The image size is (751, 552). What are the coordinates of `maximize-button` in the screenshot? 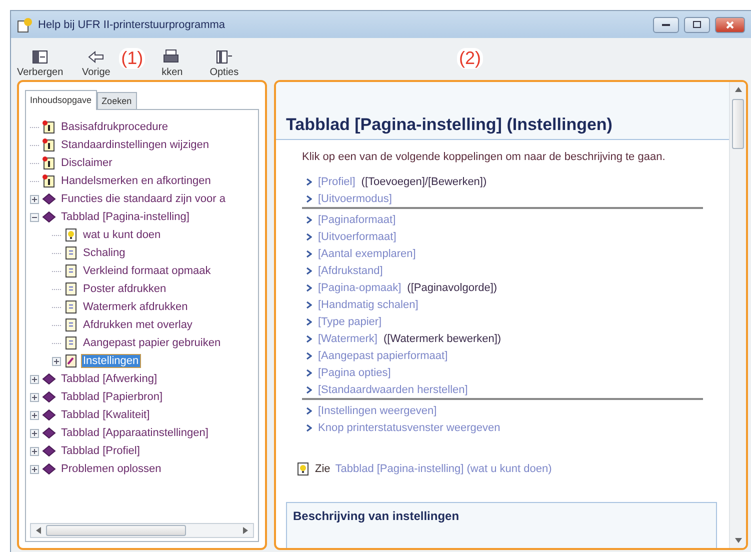 It's located at (697, 24).